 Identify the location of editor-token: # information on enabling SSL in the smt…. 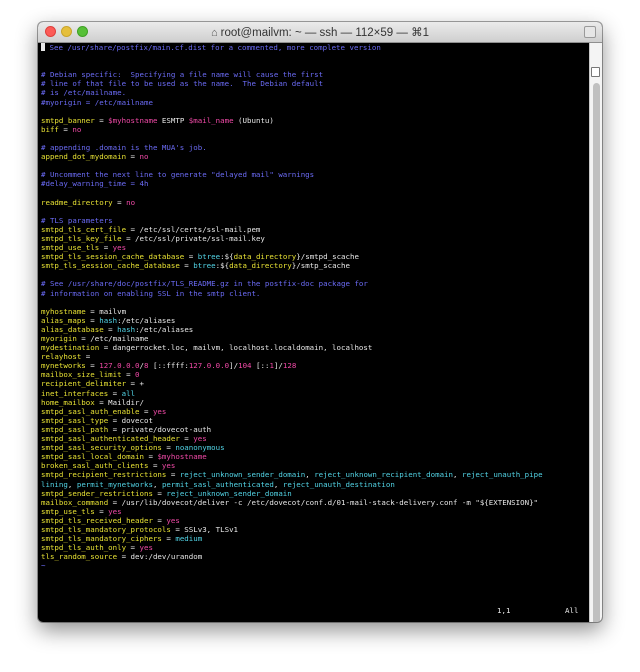
(151, 293).